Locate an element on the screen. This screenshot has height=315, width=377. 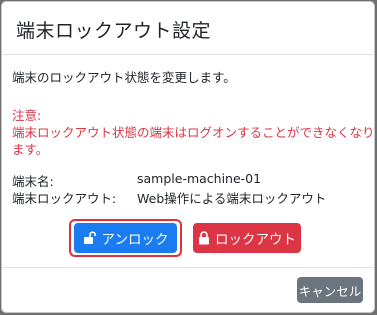
machine-name-value: sample-machine-01 is located at coordinates (199, 178).